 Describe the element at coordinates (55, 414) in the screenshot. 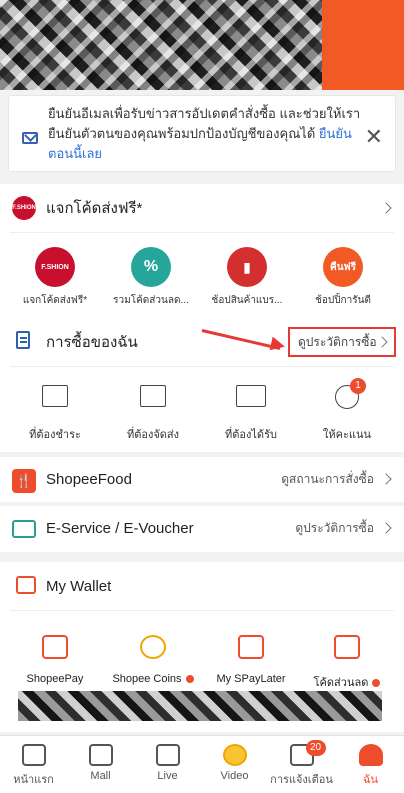

I see `status-to-pay: ที่ต้องชำระ` at that location.